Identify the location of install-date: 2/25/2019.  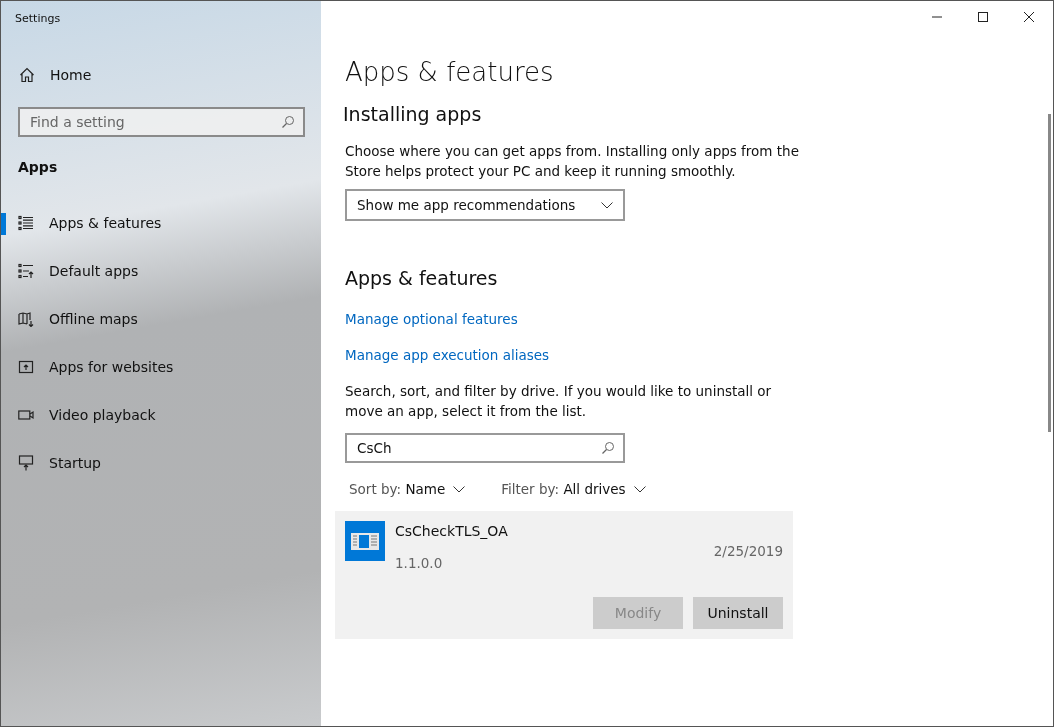
(748, 551).